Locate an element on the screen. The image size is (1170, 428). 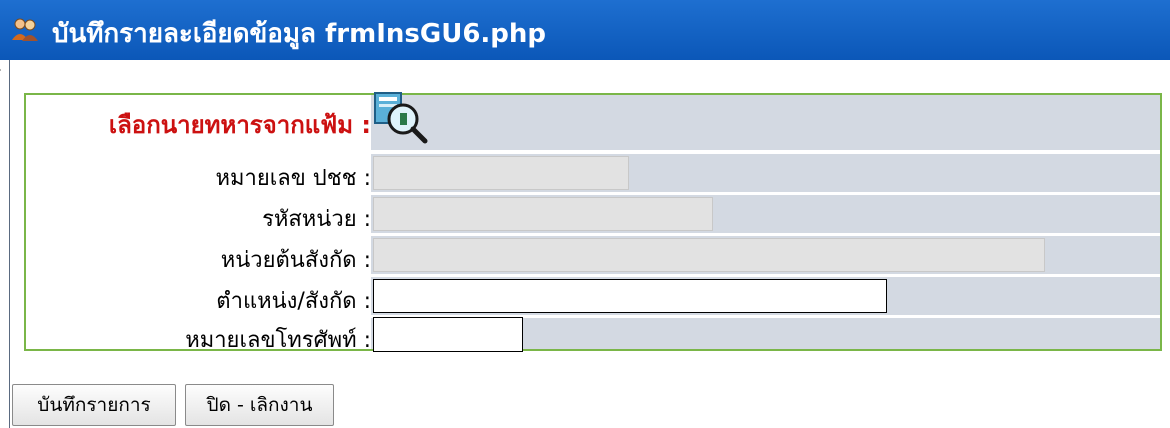
pick-row: เลือกนายทหารจากแฟ้ม : is located at coordinates (593, 121).